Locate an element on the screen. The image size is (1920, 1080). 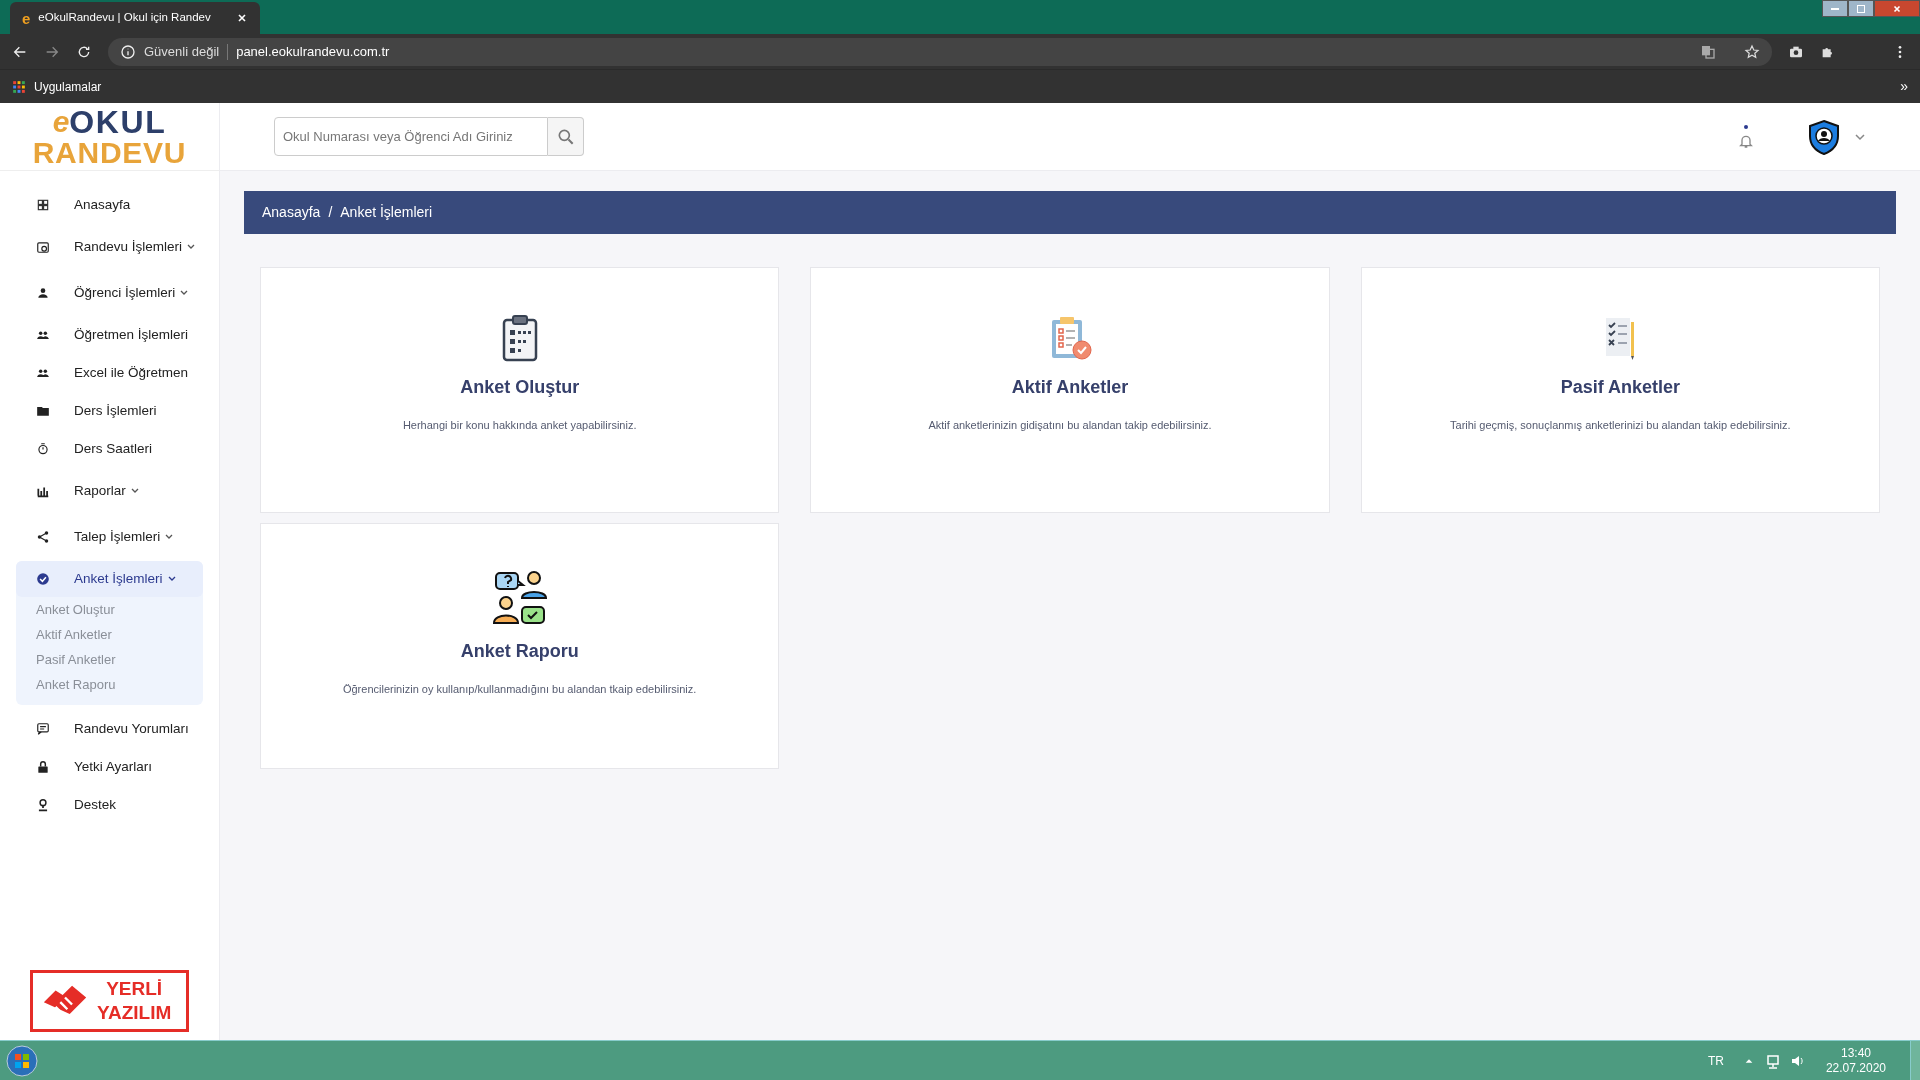
tab-favicon: e is located at coordinates (26, 18).